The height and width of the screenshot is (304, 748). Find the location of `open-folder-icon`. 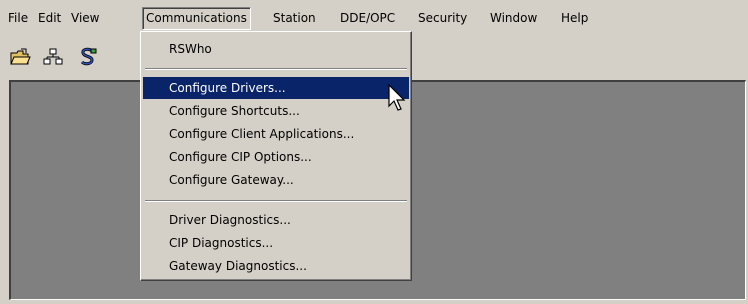

open-folder-icon is located at coordinates (20, 57).